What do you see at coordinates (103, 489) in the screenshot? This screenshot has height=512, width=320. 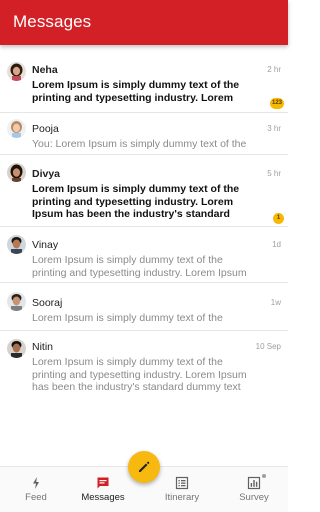 I see `tab-messages: Messages` at bounding box center [103, 489].